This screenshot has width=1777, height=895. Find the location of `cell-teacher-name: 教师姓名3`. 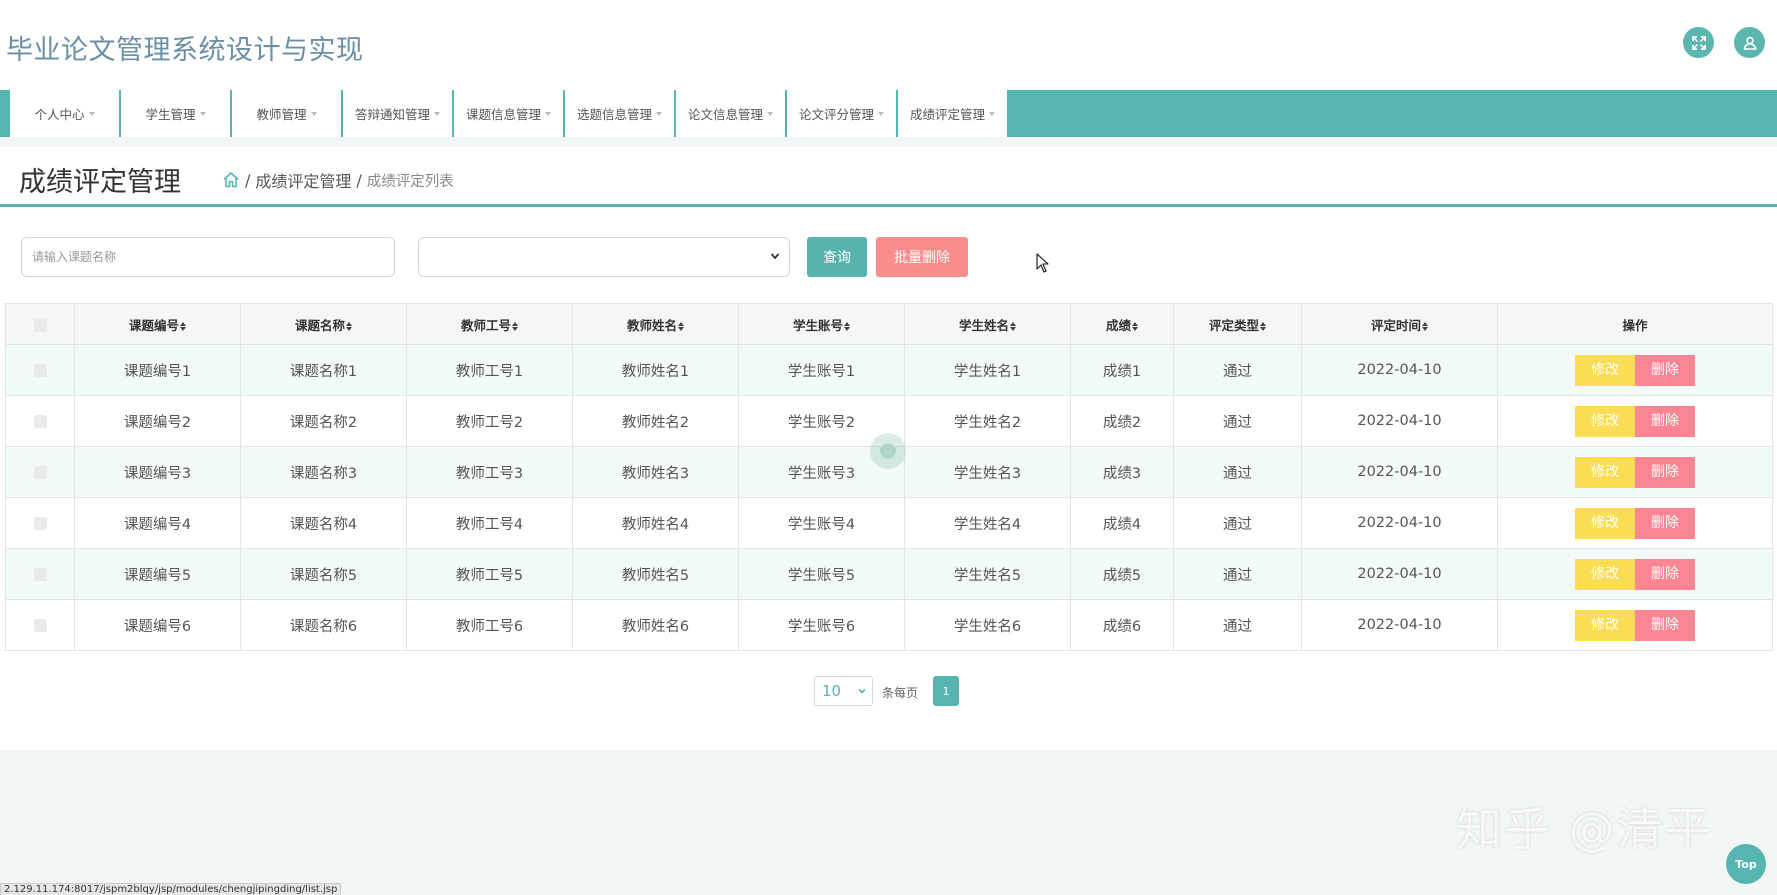

cell-teacher-name: 教师姓名3 is located at coordinates (655, 472).